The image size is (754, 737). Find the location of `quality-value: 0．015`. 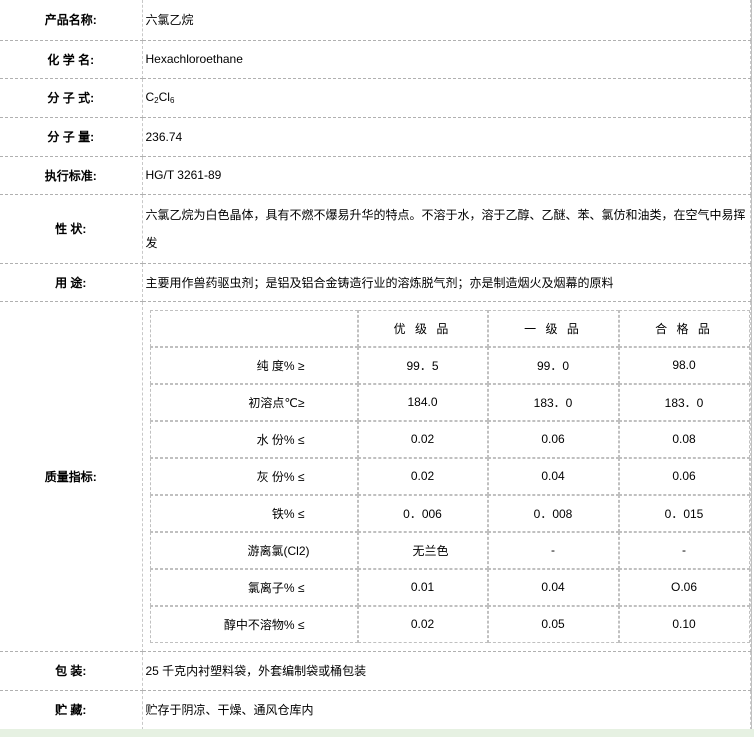

quality-value: 0．015 is located at coordinates (684, 513).